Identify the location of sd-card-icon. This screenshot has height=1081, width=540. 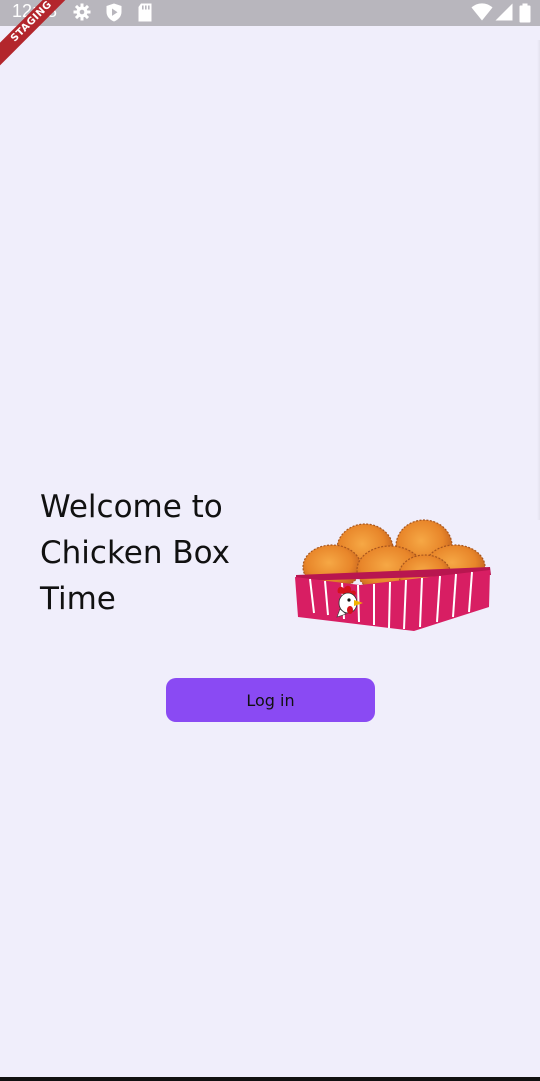
(145, 12).